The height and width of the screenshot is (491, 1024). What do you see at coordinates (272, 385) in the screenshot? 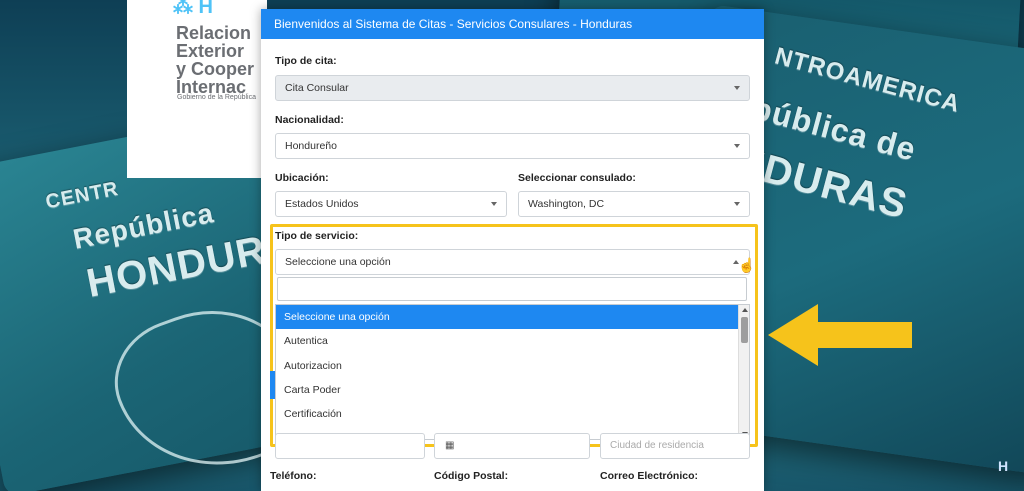
I see `underlying-button-edge` at bounding box center [272, 385].